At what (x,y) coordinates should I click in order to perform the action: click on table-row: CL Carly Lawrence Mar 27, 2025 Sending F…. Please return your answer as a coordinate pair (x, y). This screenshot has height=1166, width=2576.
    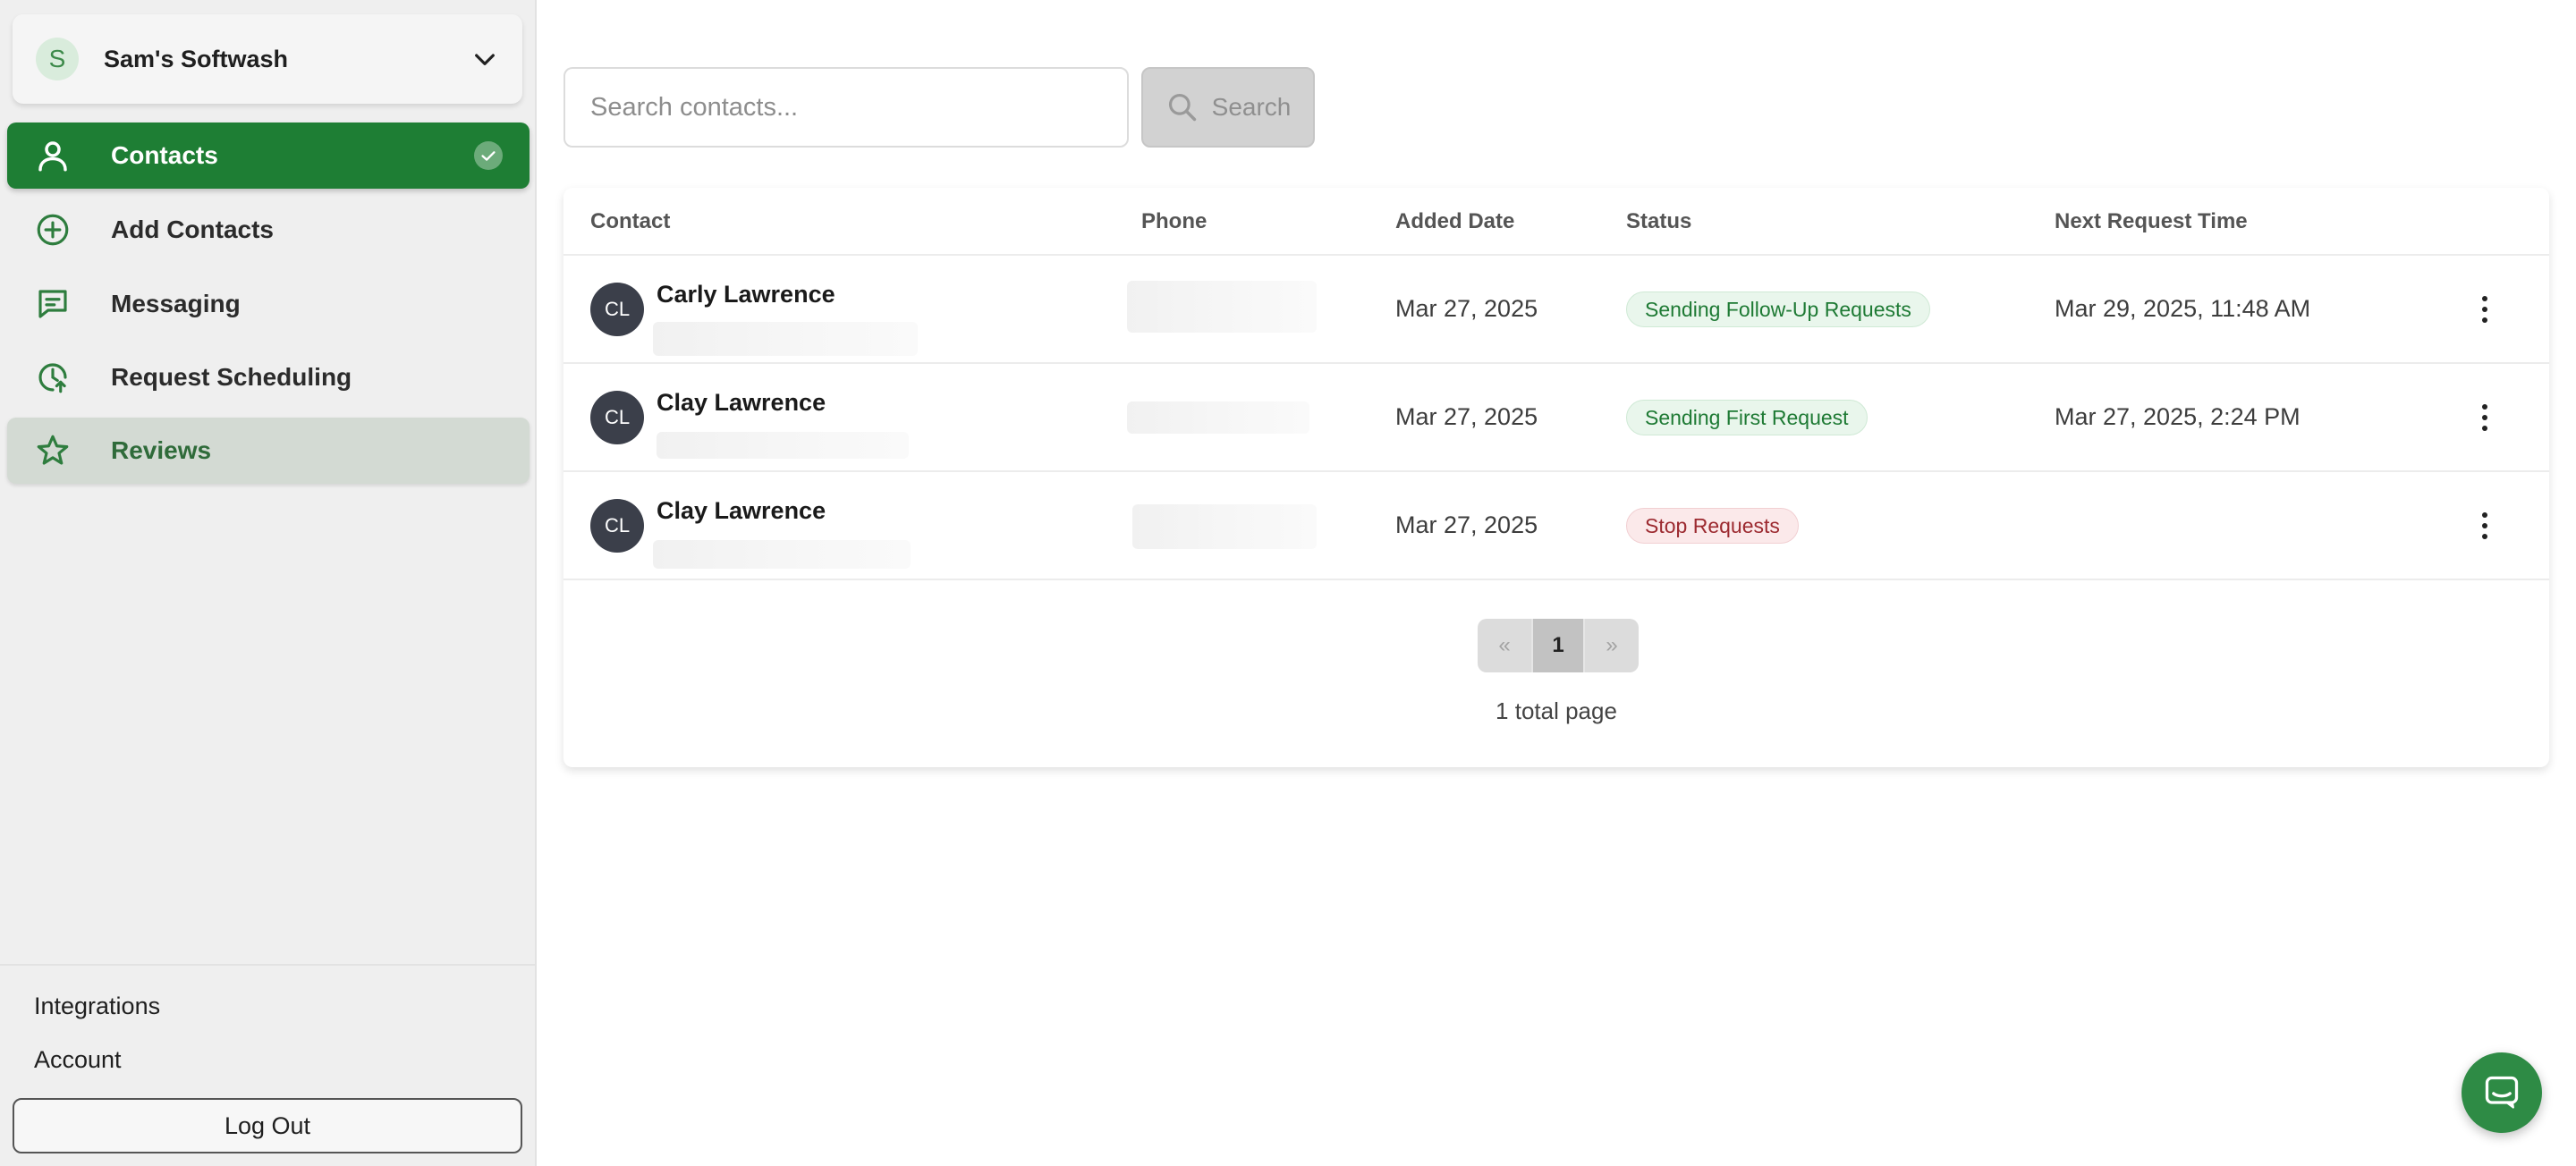
    Looking at the image, I should click on (1556, 310).